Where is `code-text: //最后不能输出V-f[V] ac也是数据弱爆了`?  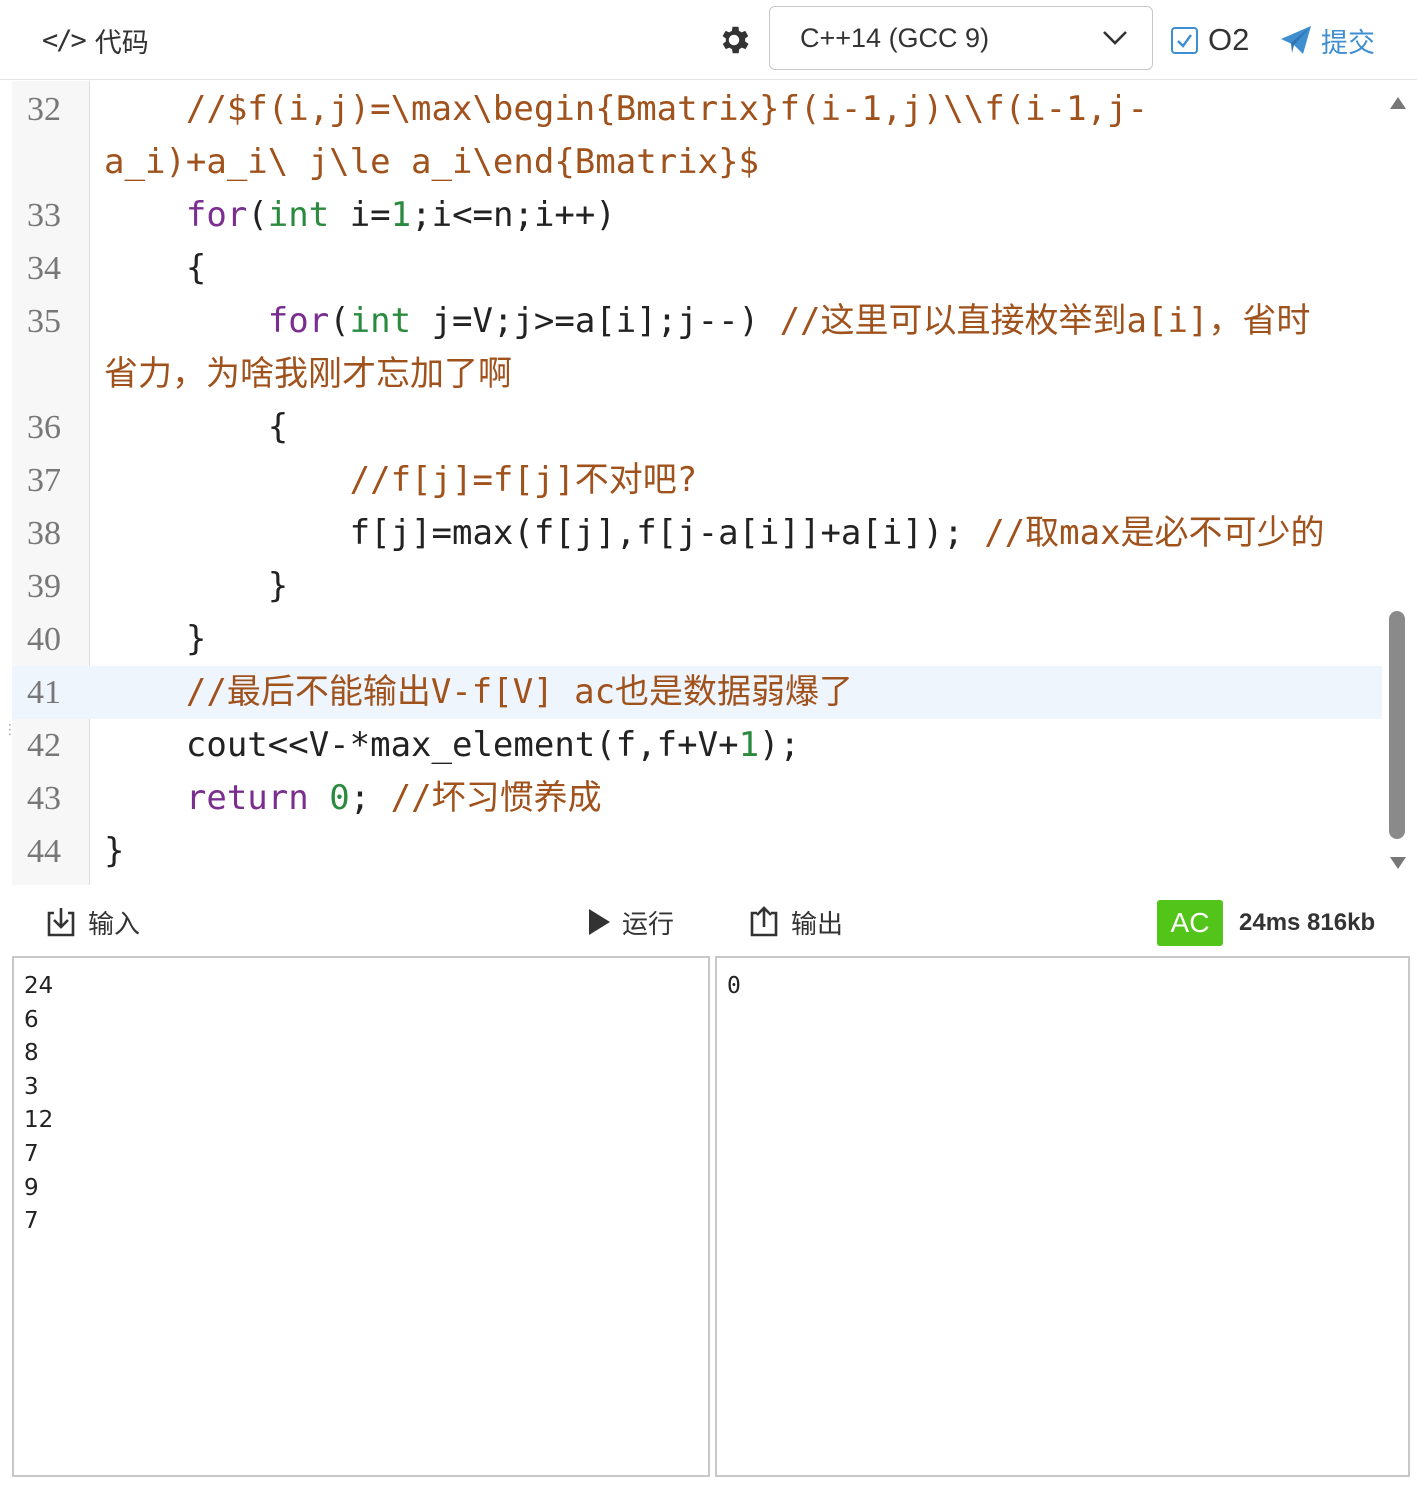
code-text: //最后不能输出V-f[V] ac也是数据弱爆了 is located at coordinates (478, 692).